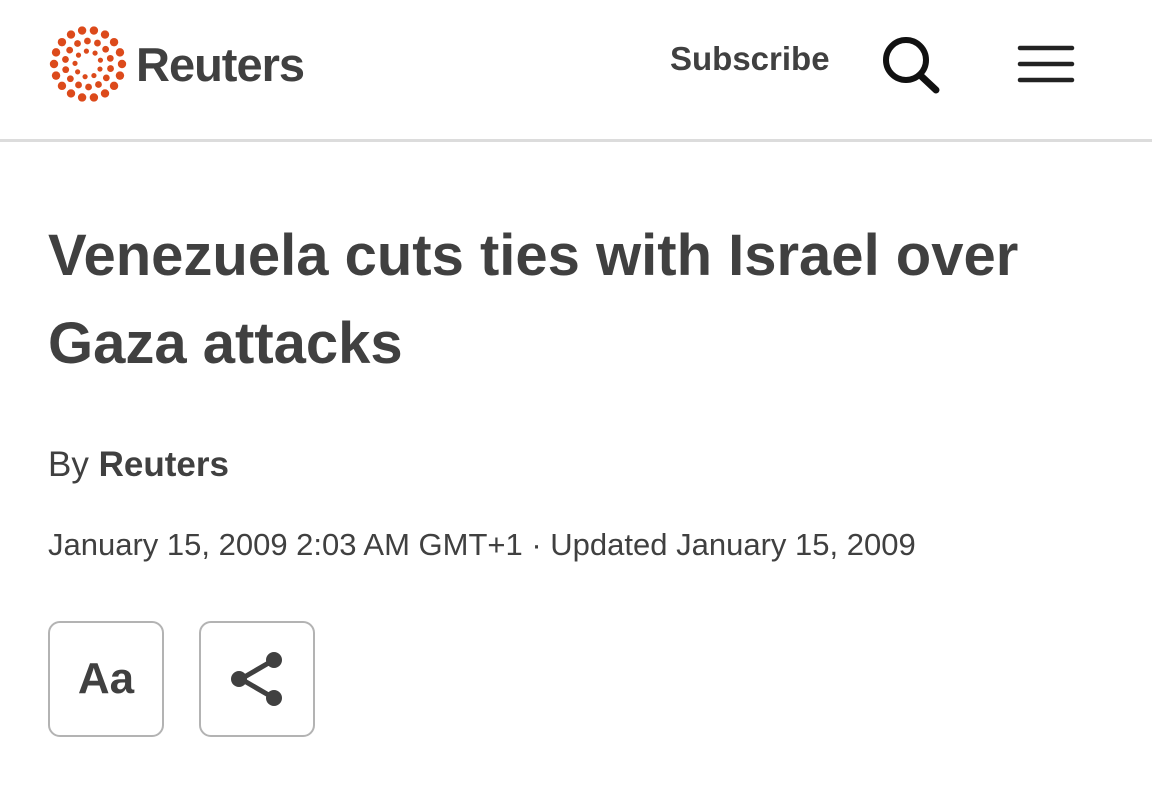  I want to click on byline-author: Reuters, so click(164, 464).